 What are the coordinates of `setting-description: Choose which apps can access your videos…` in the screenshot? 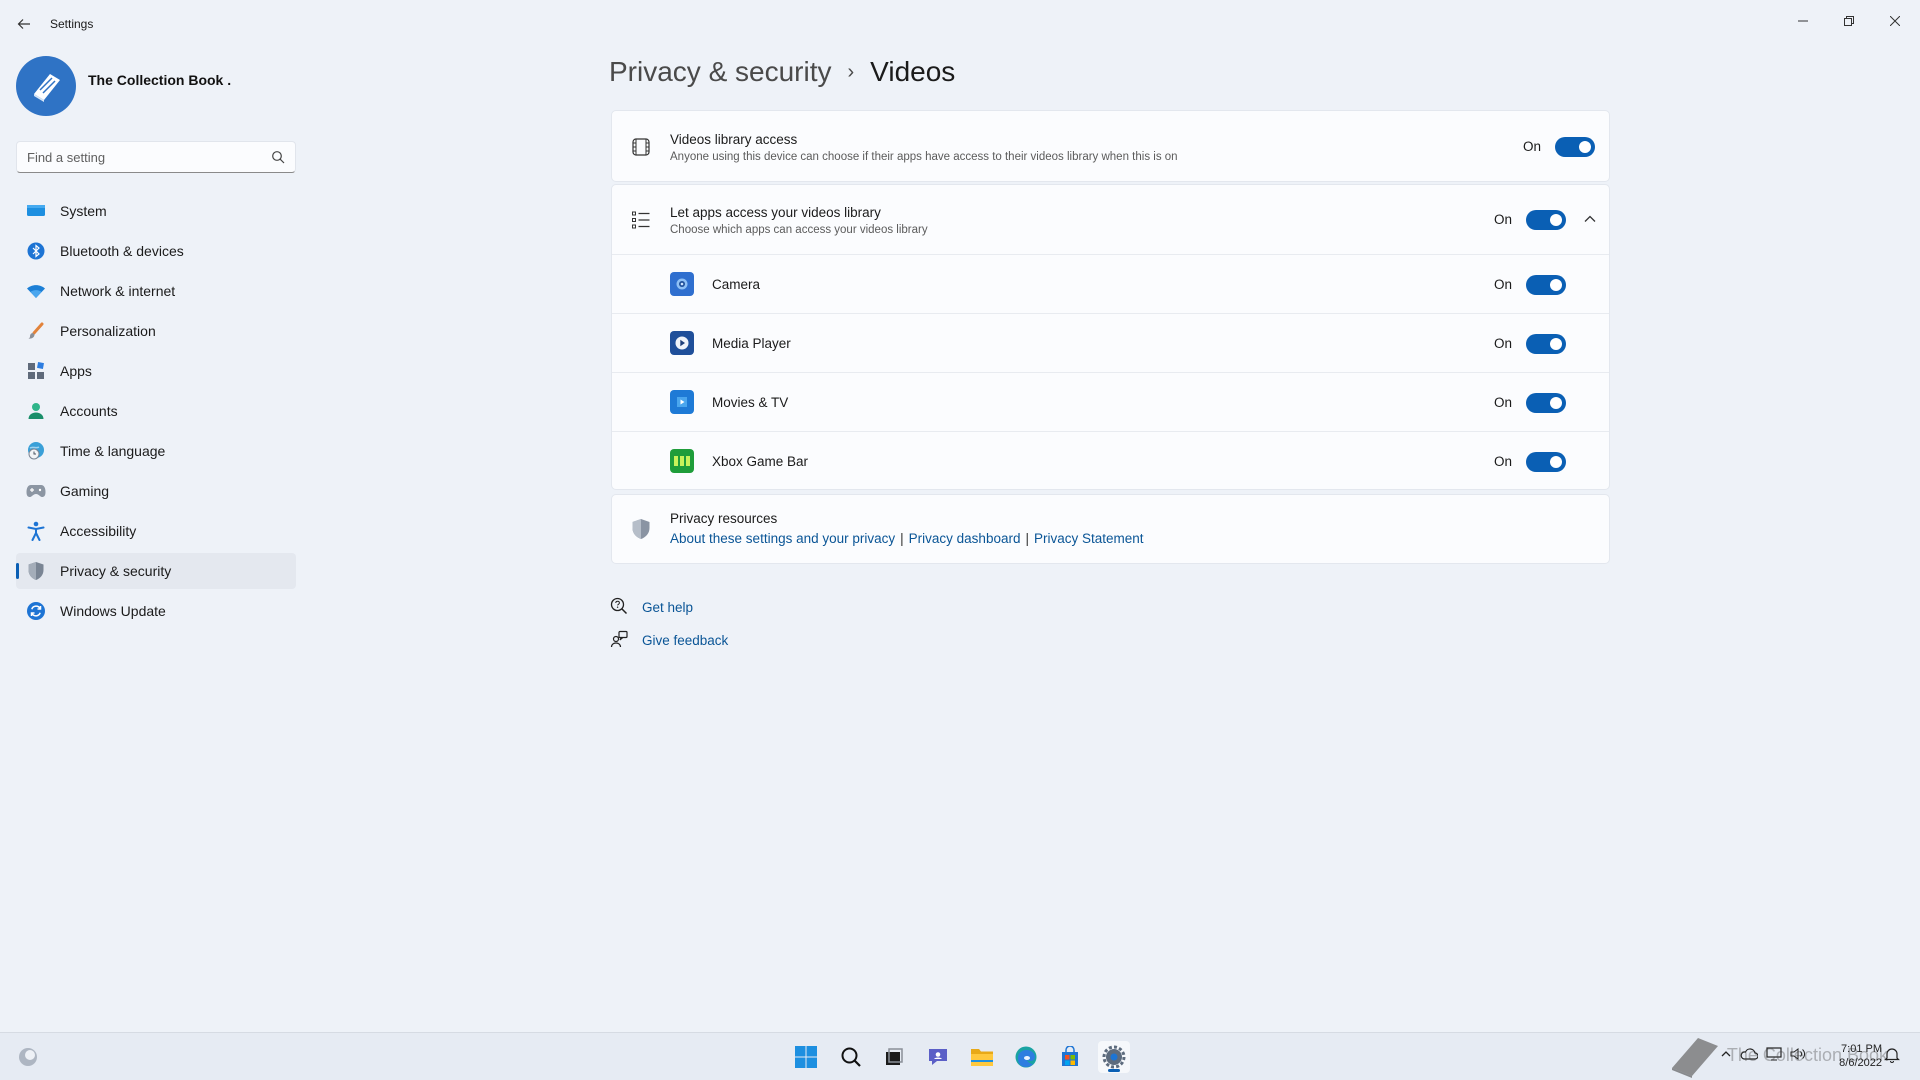 It's located at (799, 230).